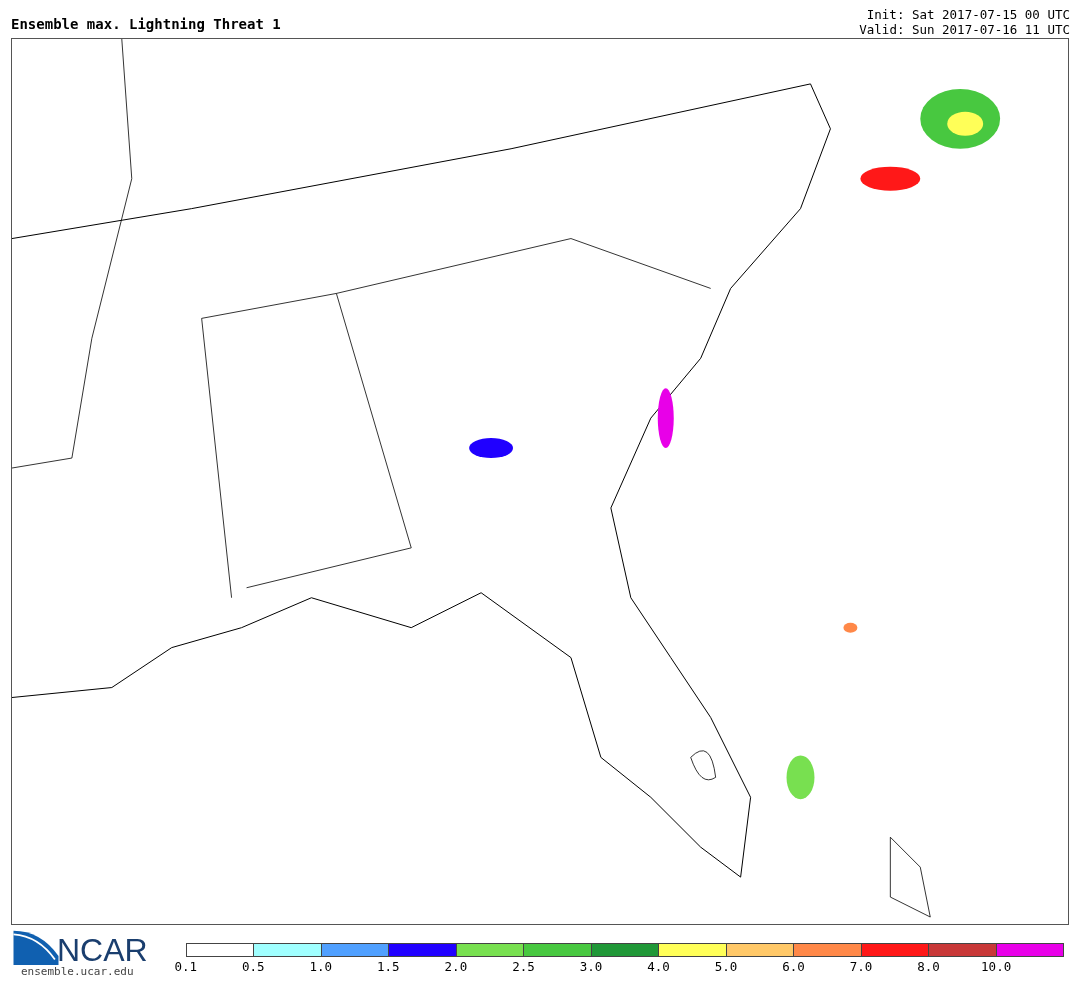 Image resolution: width=1080 pixels, height=988 pixels. What do you see at coordinates (793, 966) in the screenshot?
I see `scale-label: 6.0` at bounding box center [793, 966].